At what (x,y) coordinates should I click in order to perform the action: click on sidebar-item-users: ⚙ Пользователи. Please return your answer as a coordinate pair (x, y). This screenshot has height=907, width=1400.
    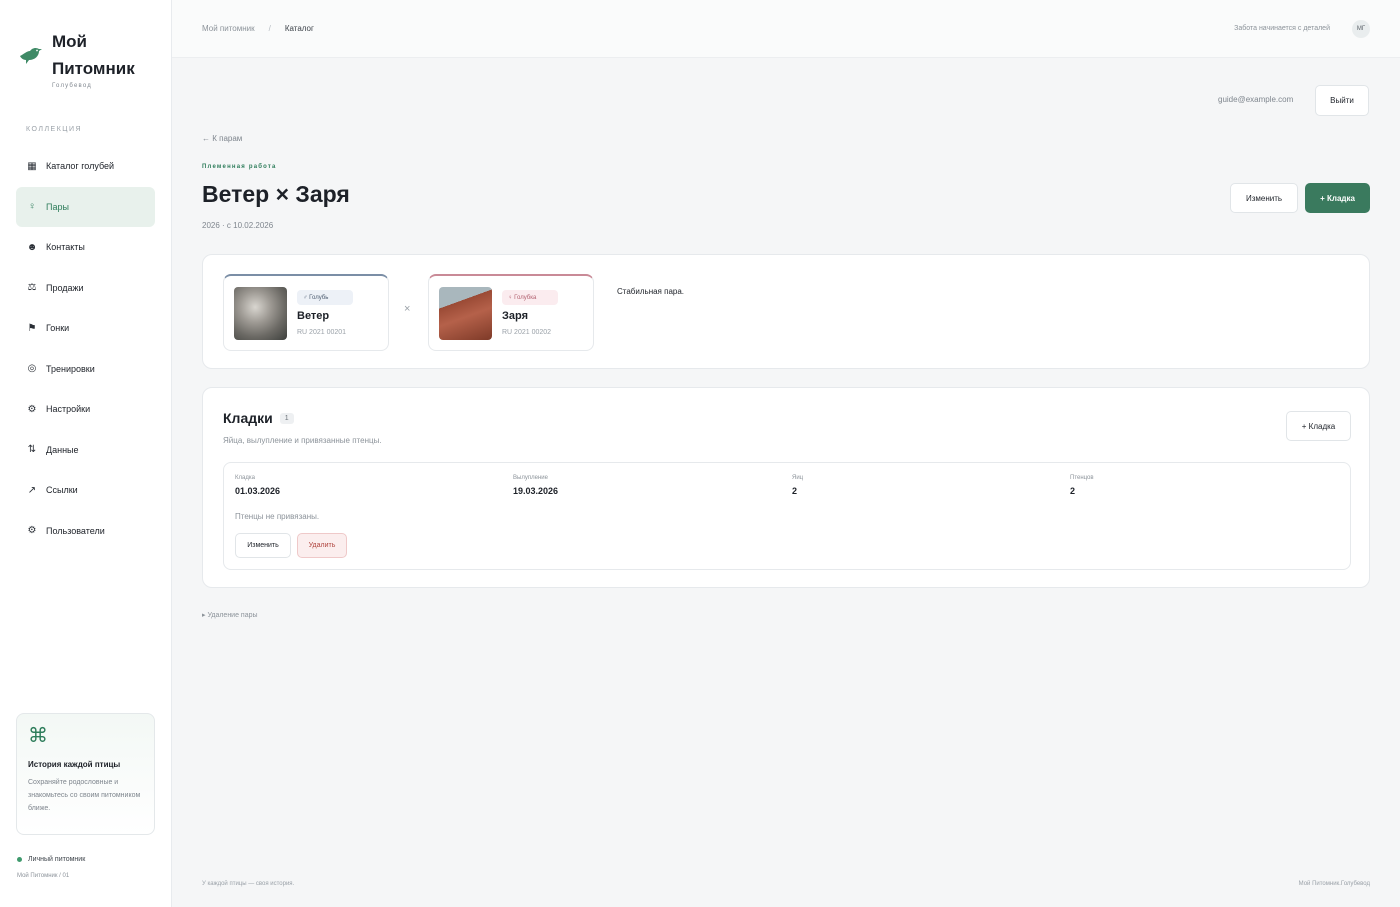
    Looking at the image, I should click on (85, 531).